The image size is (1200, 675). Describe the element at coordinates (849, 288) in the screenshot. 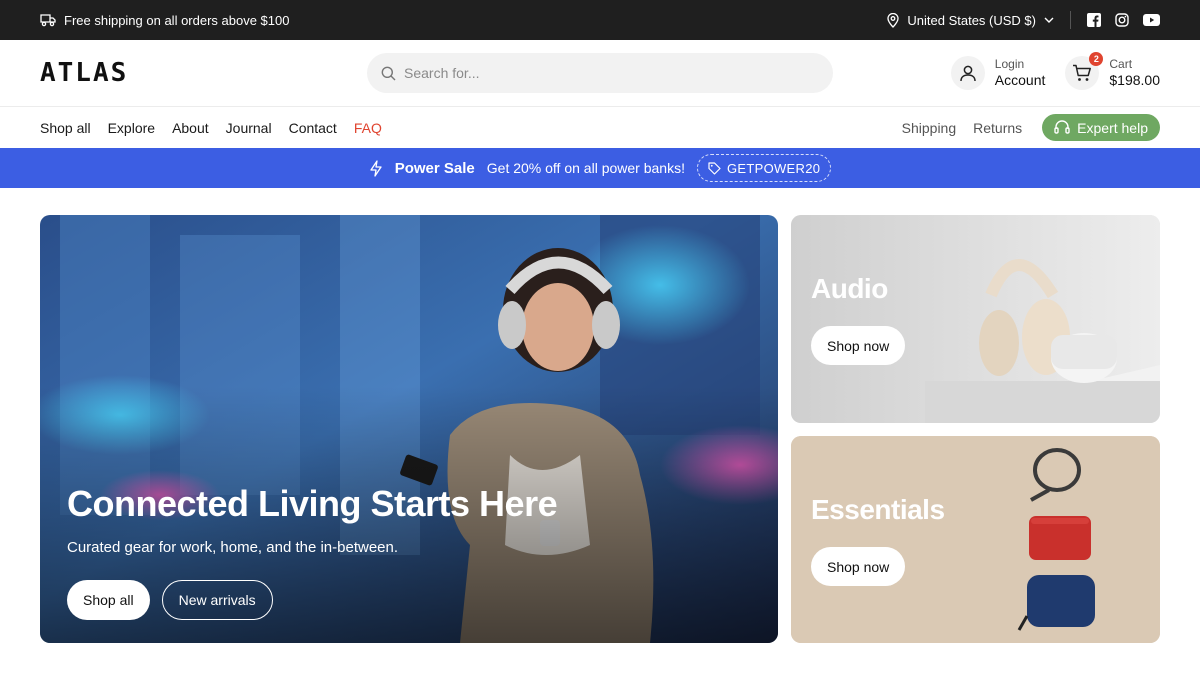

I see `audio-card-title: Audio` at that location.